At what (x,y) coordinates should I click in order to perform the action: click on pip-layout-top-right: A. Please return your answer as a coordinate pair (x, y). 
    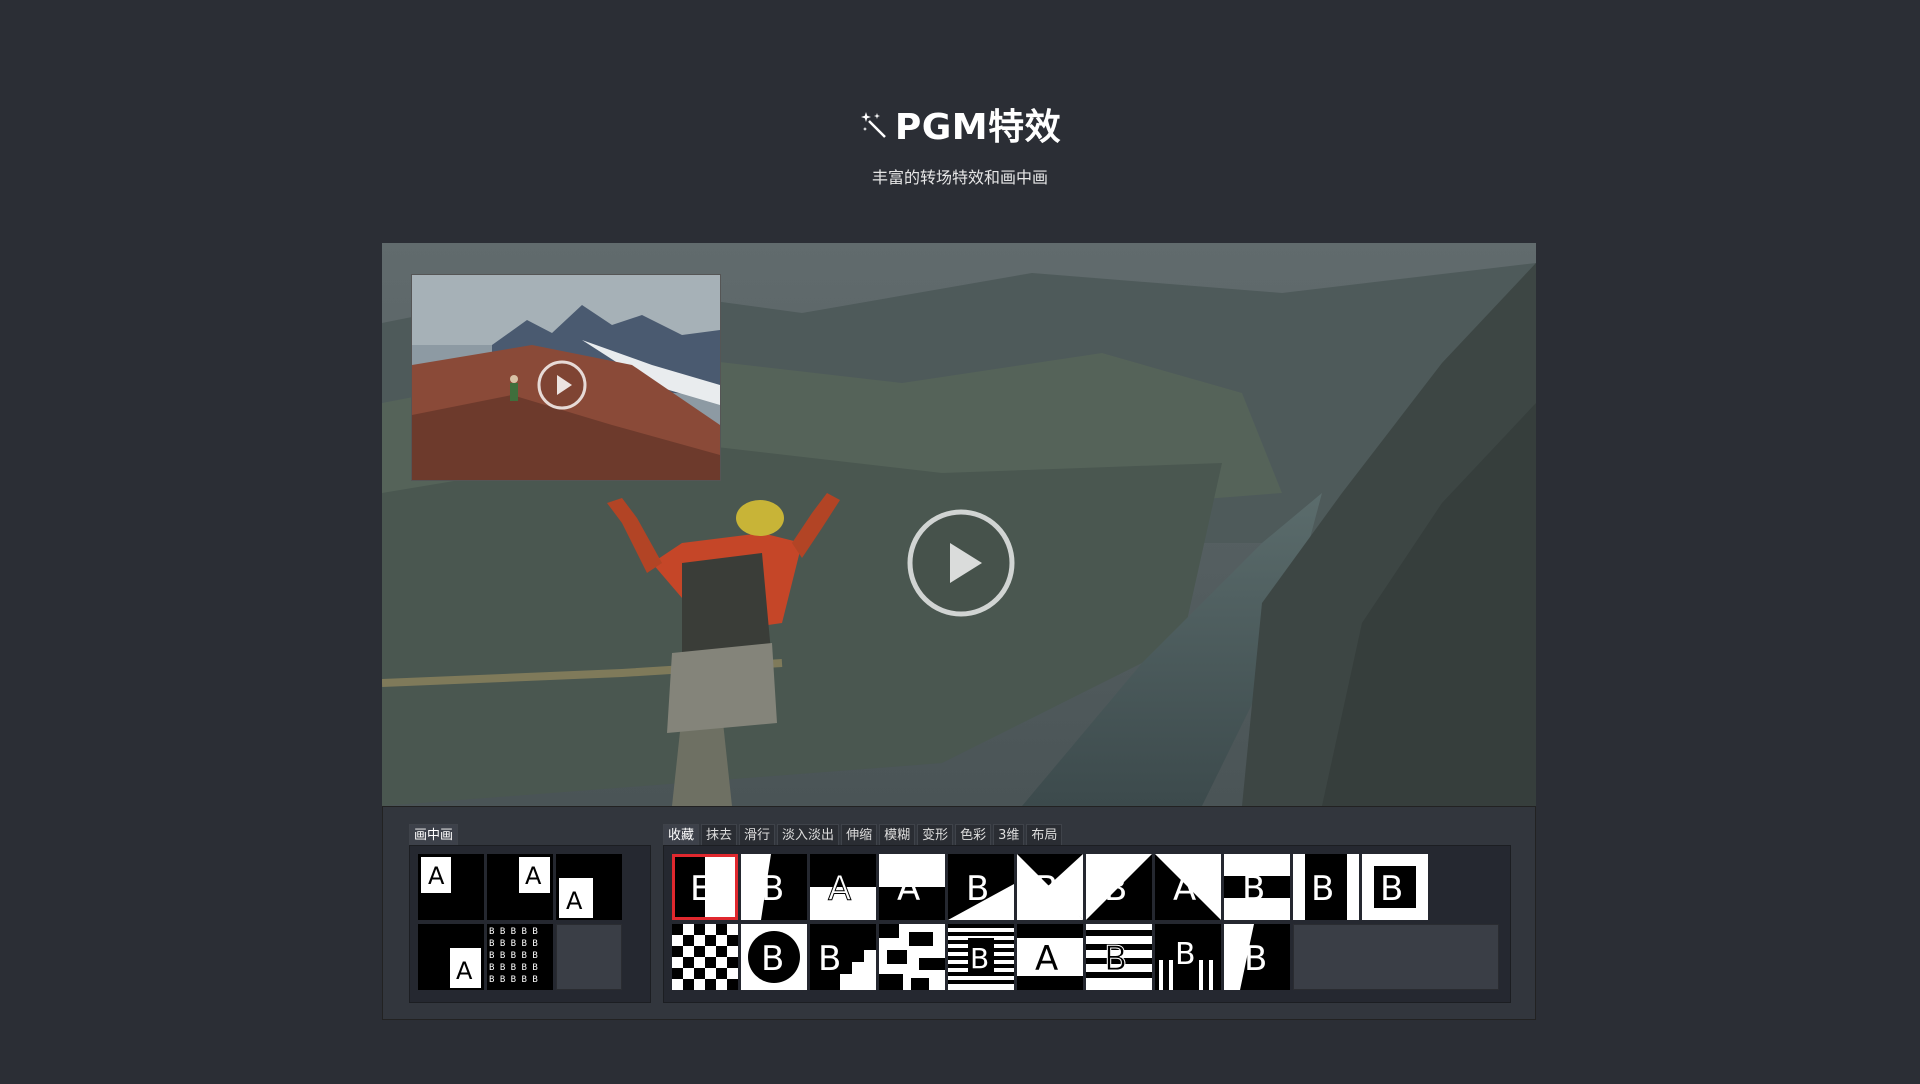
    Looking at the image, I should click on (520, 887).